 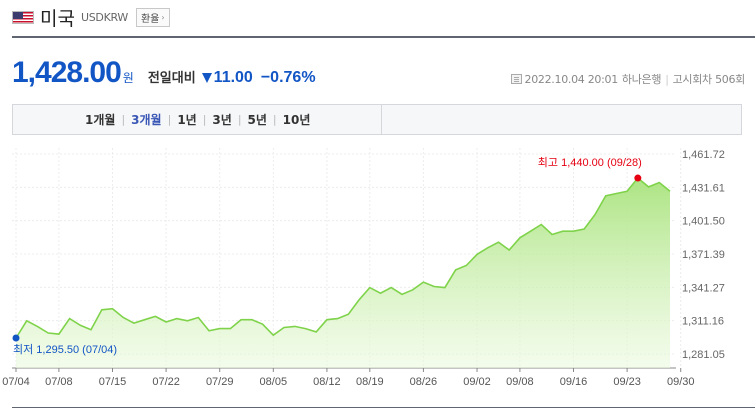 I want to click on y-tick-label: 1,281.05, so click(x=703, y=355).